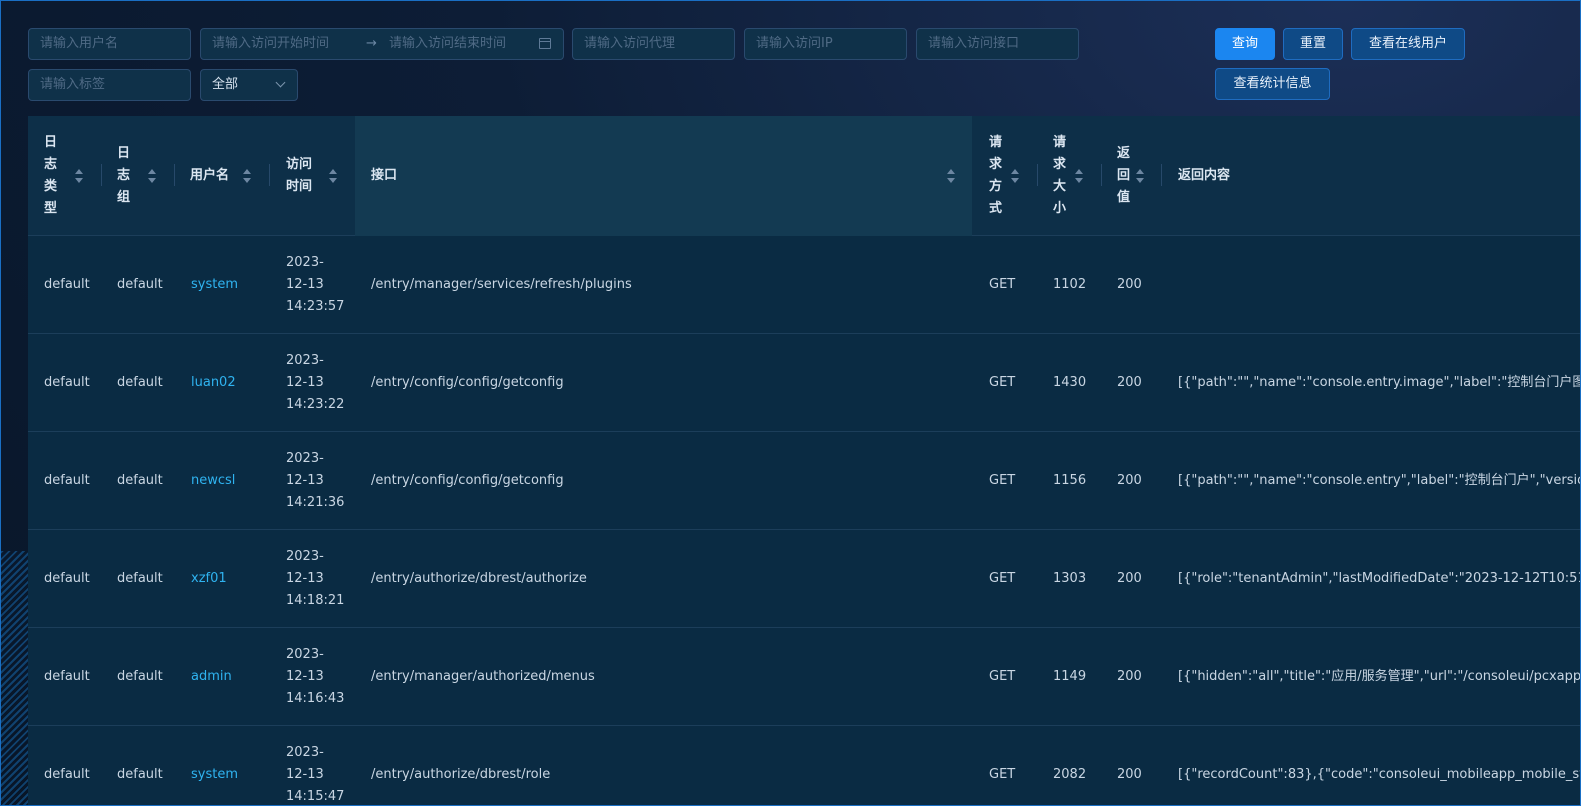  Describe the element at coordinates (1070, 382) in the screenshot. I see `cell-request-size: 1430` at that location.